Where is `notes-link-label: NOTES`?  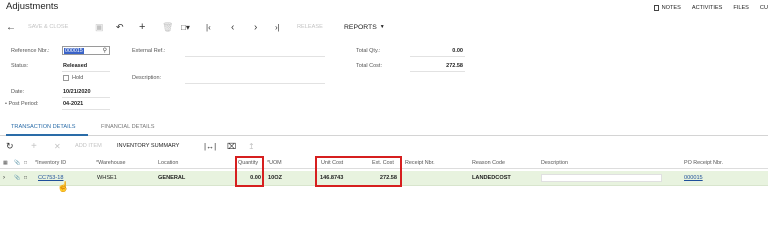 notes-link-label: NOTES is located at coordinates (671, 8).